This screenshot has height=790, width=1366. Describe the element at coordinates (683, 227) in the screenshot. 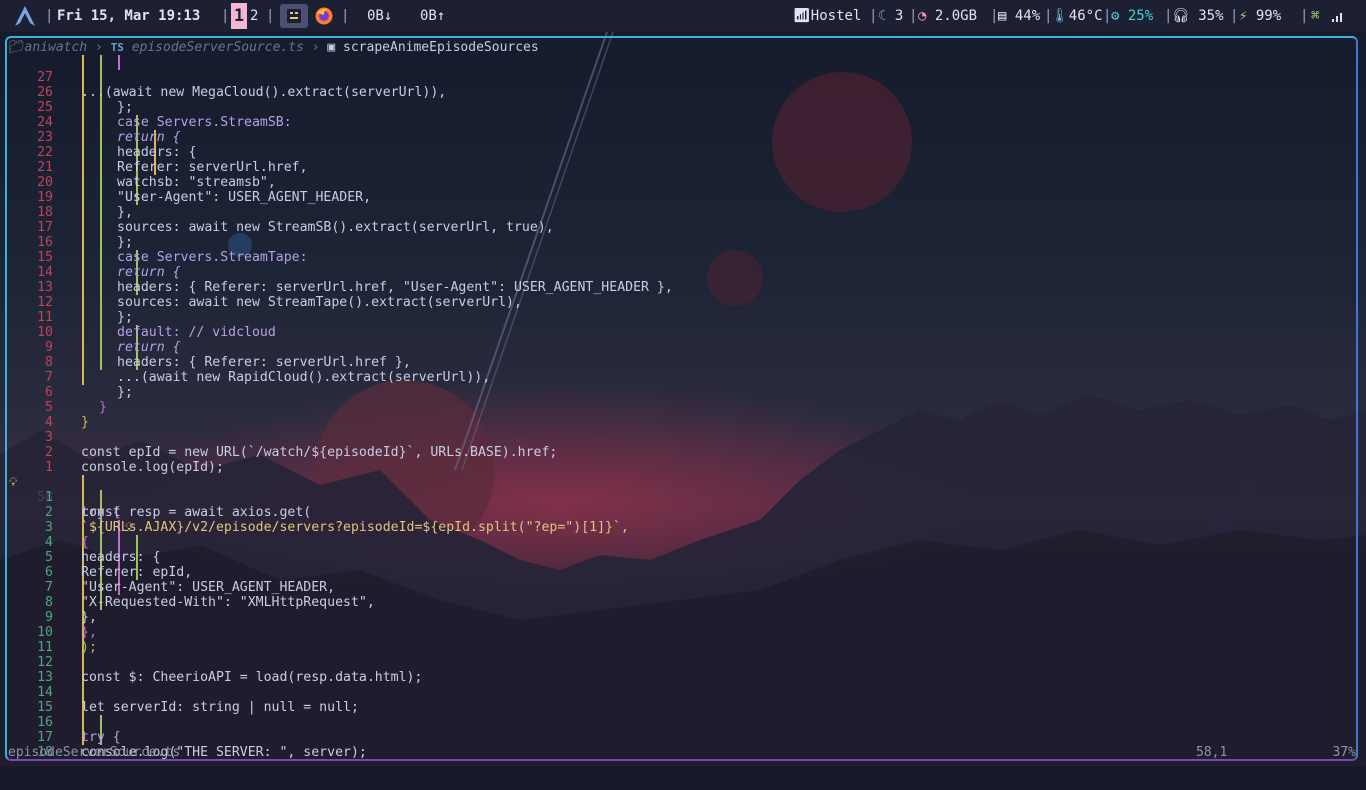

I see `code-line: 17 };` at that location.